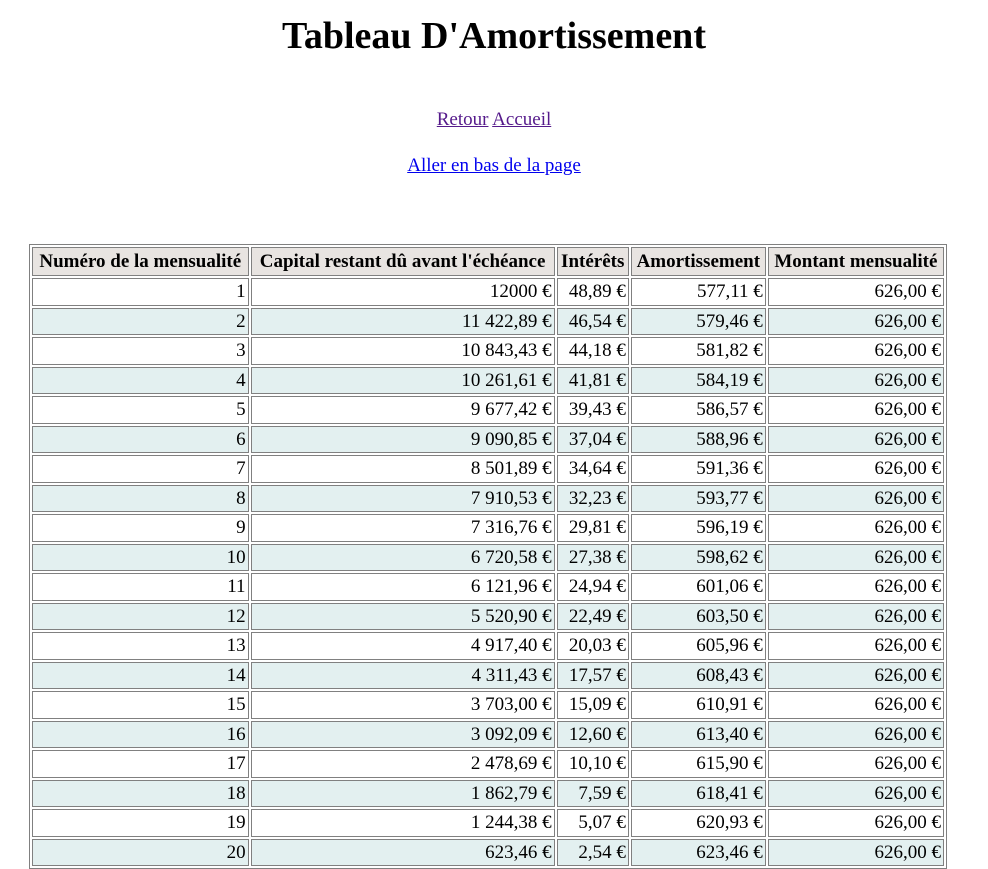 The width and height of the screenshot is (988, 869). What do you see at coordinates (402, 321) in the screenshot?
I see `cell-remaining-capital: 11 422,89 €` at bounding box center [402, 321].